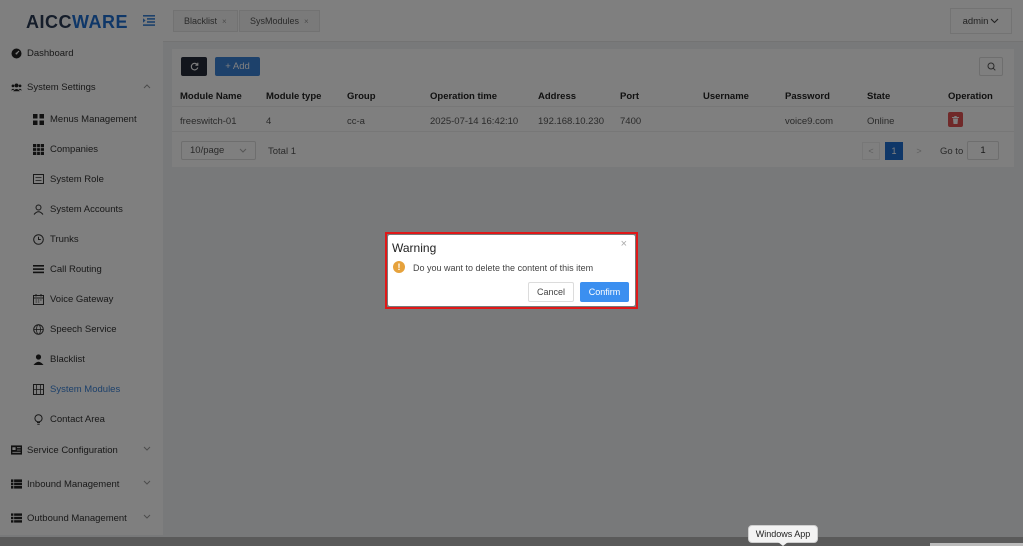 The height and width of the screenshot is (546, 1023). I want to click on dock-tooltip: Windows App, so click(783, 534).